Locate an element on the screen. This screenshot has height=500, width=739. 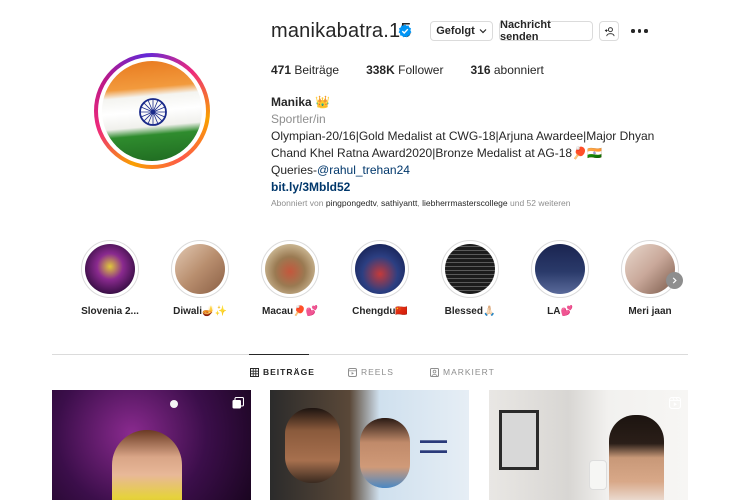
verified-badge-icon is located at coordinates (405, 31).